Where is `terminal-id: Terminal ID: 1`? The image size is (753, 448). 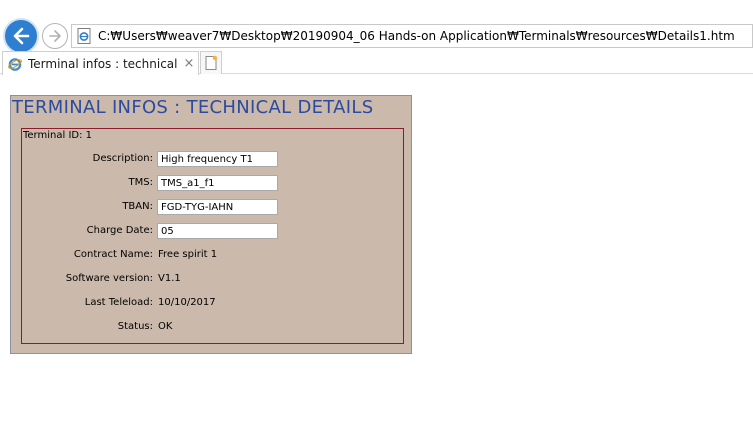
terminal-id: Terminal ID: 1 is located at coordinates (57, 135).